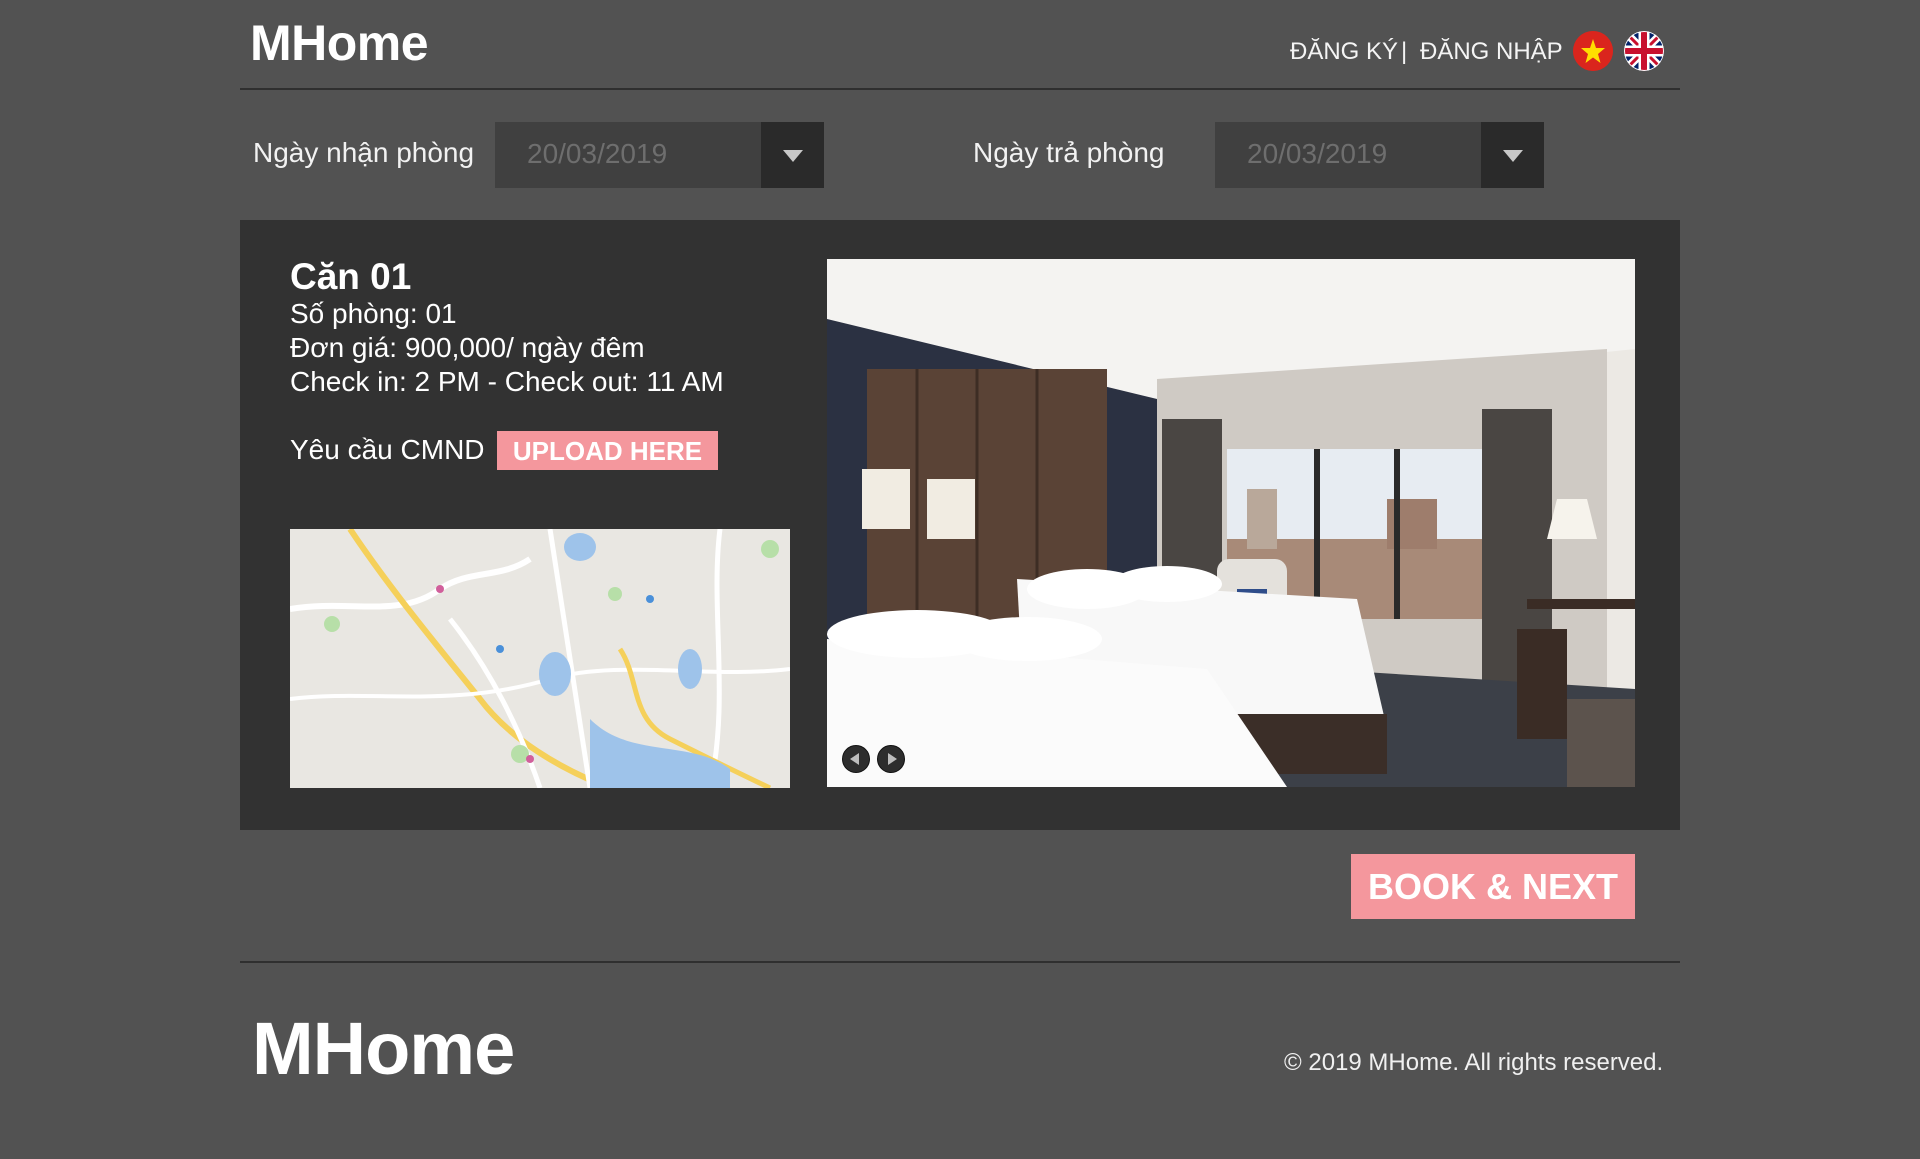 This screenshot has width=1920, height=1159. What do you see at coordinates (339, 43) in the screenshot?
I see `site-logo: MHome` at bounding box center [339, 43].